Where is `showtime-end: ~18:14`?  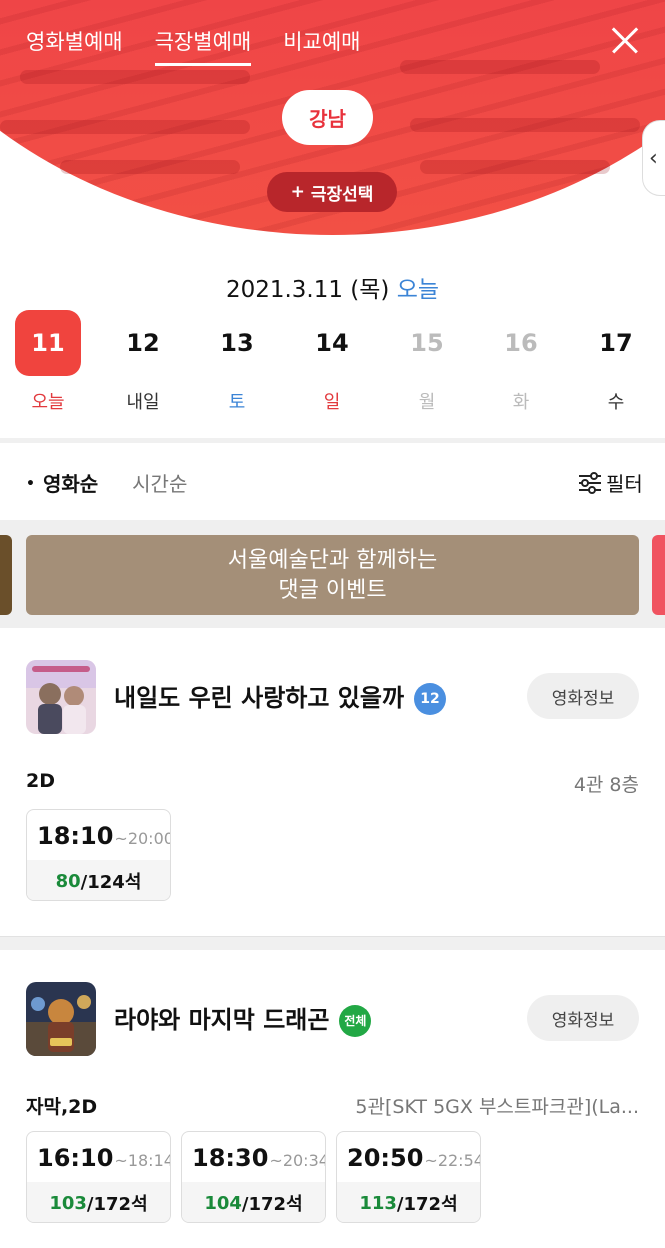
showtime-end: ~18:14 is located at coordinates (142, 1160).